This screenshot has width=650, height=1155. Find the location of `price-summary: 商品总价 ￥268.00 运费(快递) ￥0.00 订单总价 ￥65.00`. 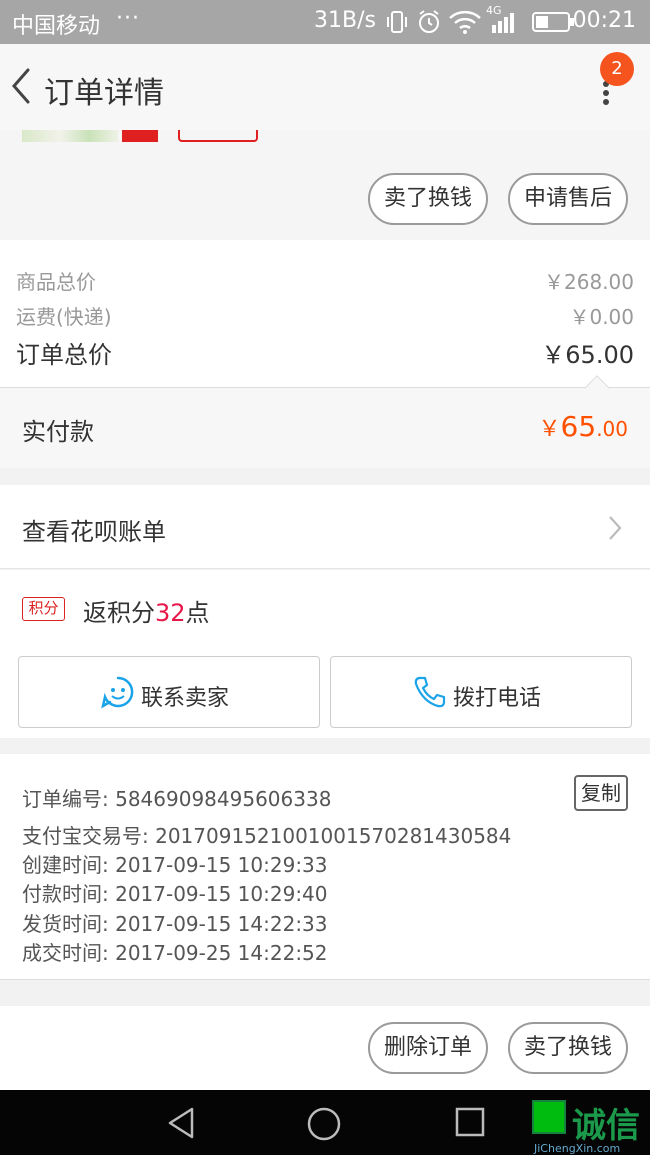

price-summary: 商品总价 ￥268.00 运费(快递) ￥0.00 订单总价 ￥65.00 is located at coordinates (325, 314).